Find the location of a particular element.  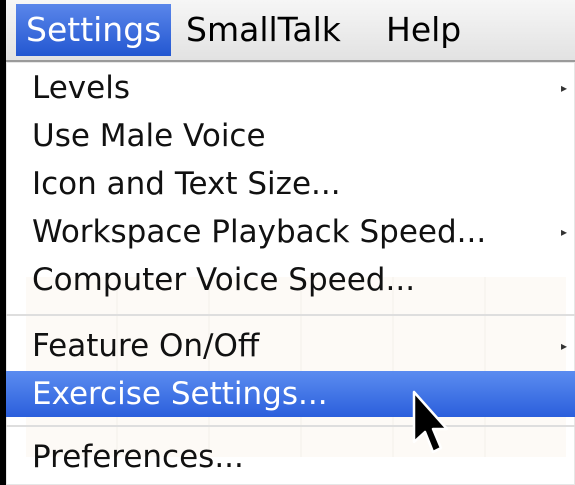

menu-item-levels: Levels ▸ is located at coordinates (290, 88).